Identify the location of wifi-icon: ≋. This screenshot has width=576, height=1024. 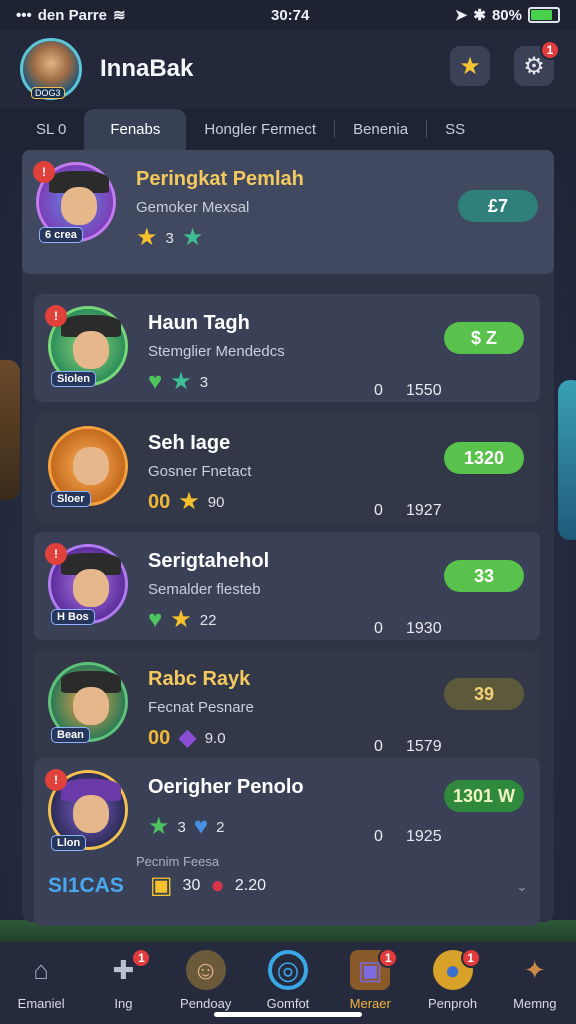
(119, 15).